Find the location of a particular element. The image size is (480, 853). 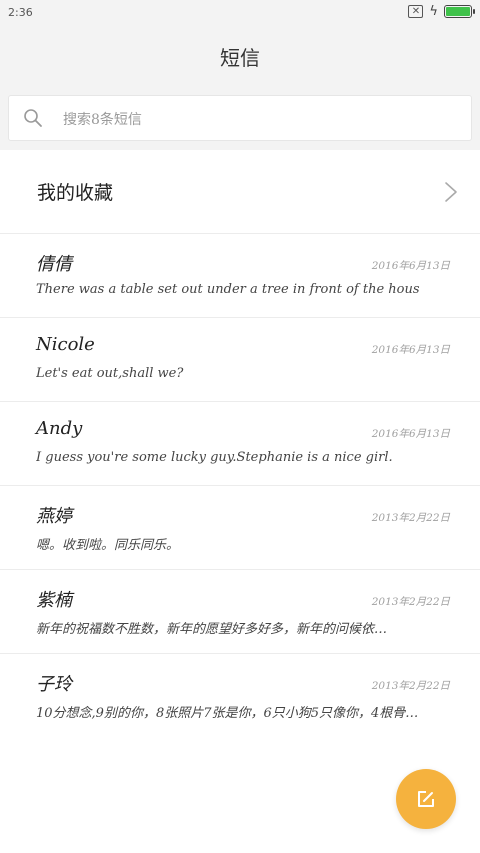

contact-name: 子玲 is located at coordinates (54, 684).